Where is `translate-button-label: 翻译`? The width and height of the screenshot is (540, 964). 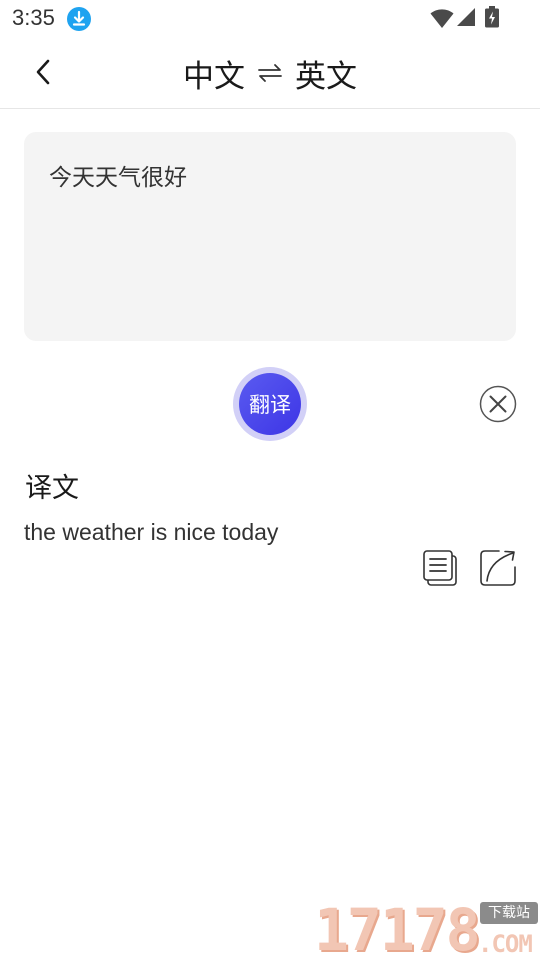 translate-button-label: 翻译 is located at coordinates (270, 404).